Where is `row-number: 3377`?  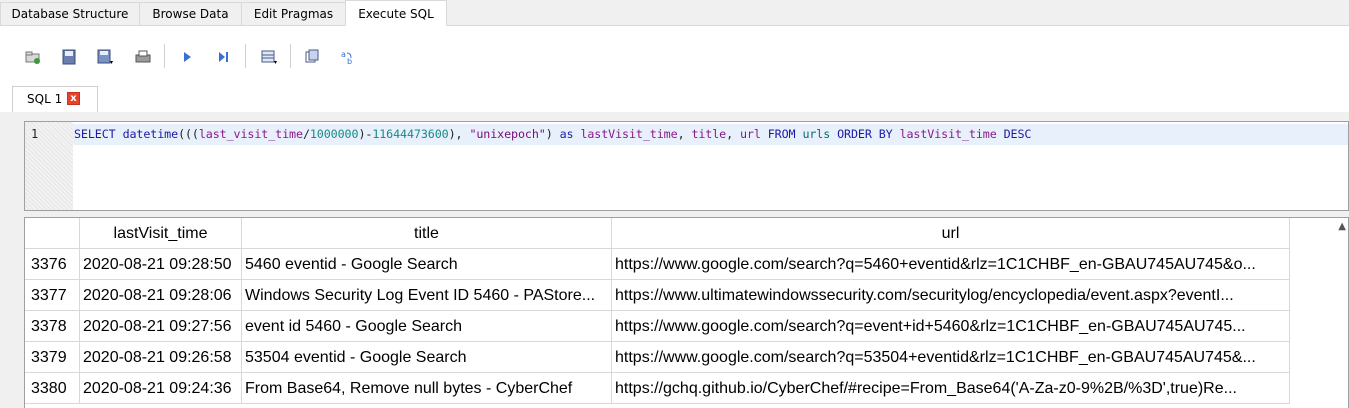 row-number: 3377 is located at coordinates (52, 295).